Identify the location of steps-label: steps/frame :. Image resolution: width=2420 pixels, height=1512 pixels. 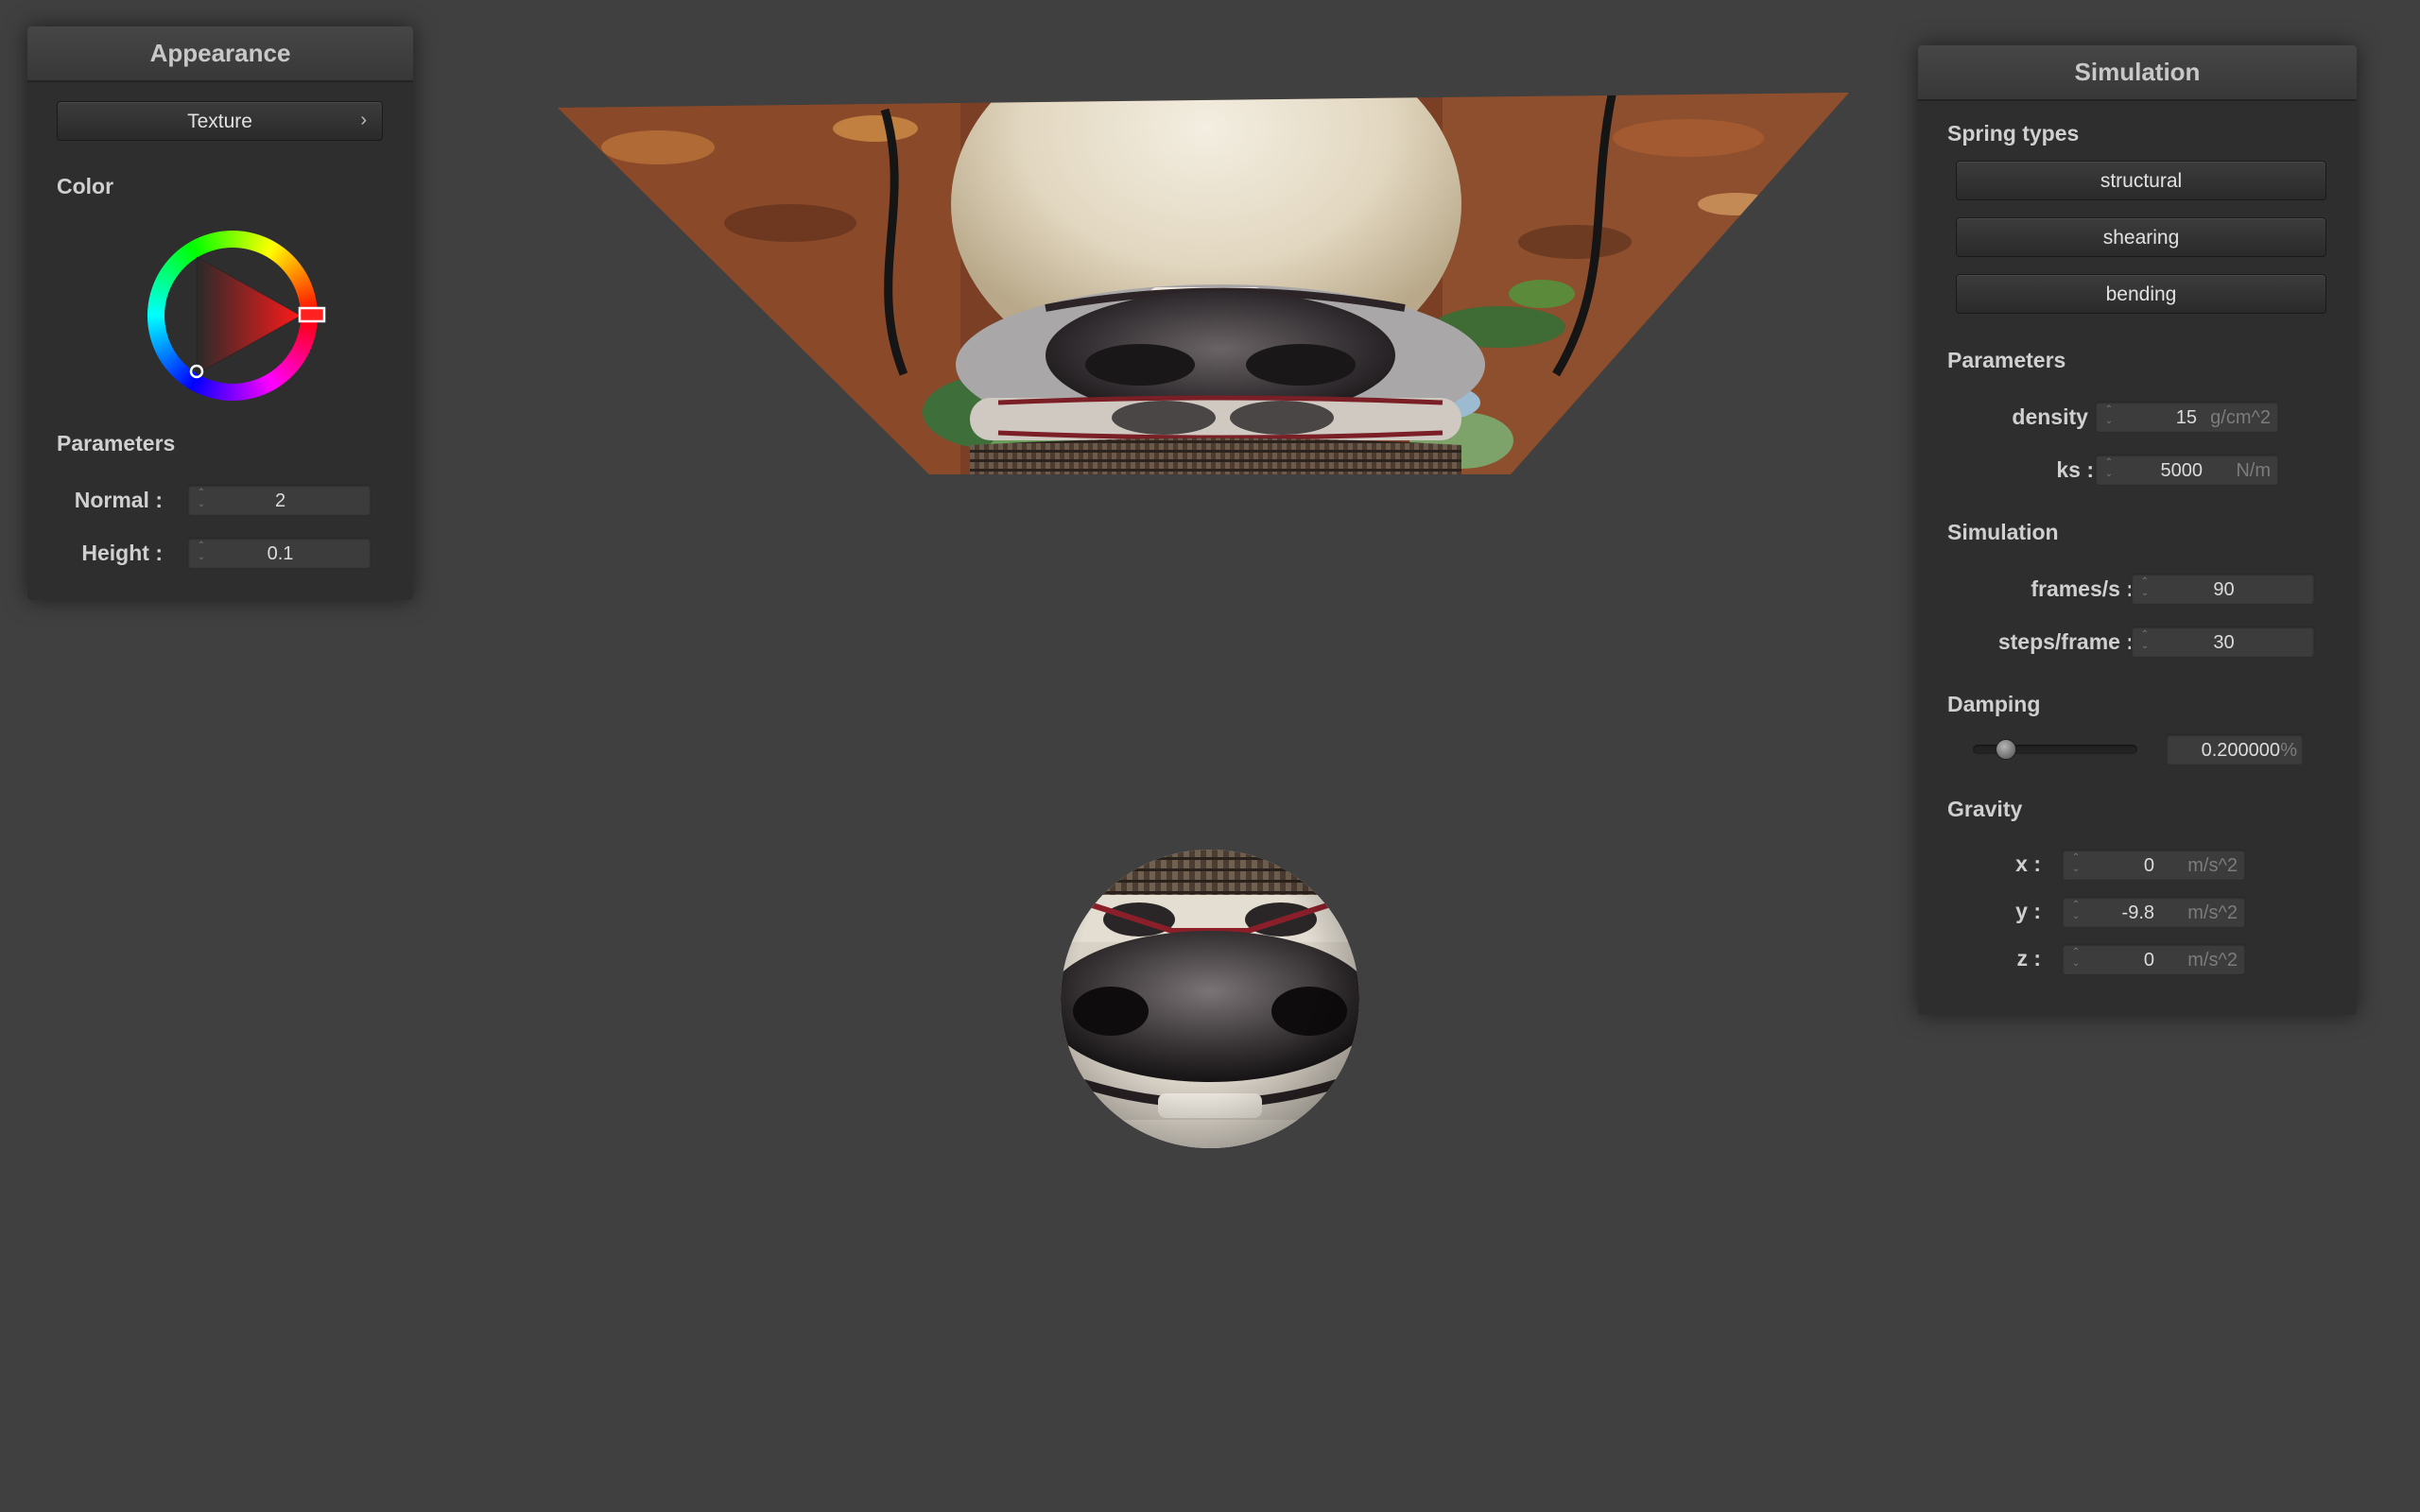
(2065, 641).